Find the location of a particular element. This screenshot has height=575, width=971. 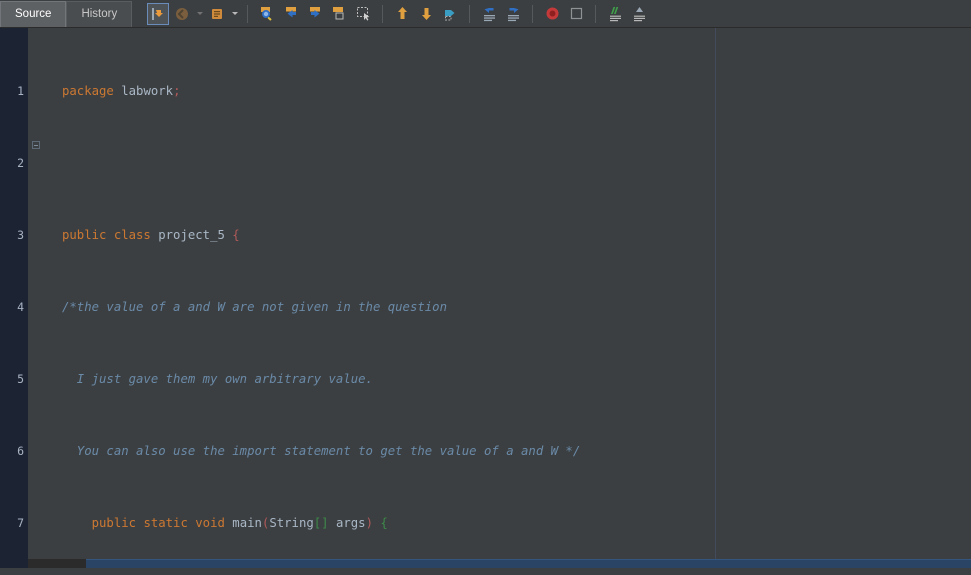

toggle-highlight-search-button is located at coordinates (339, 14).